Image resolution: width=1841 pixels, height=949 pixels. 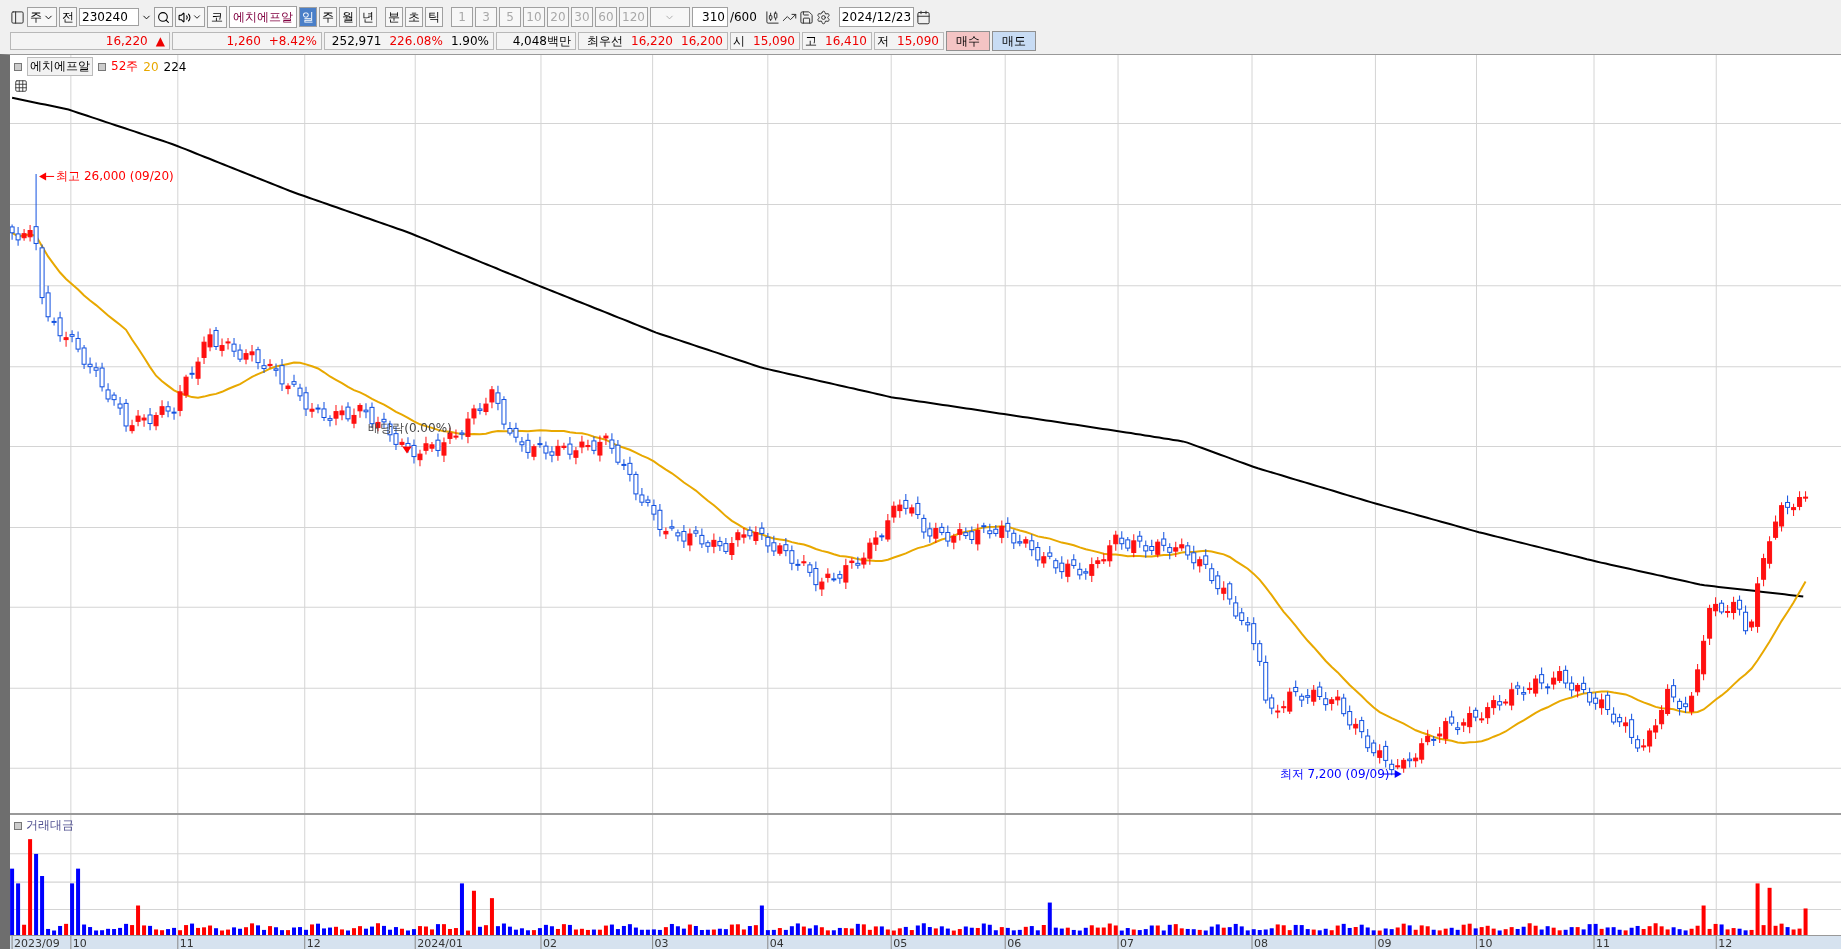 I want to click on speaker-icon, so click(x=184, y=17).